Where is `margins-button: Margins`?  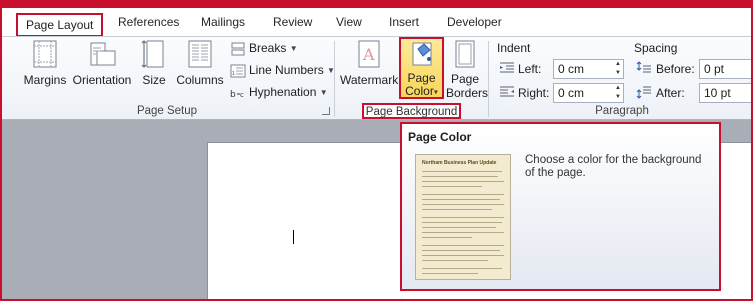 margins-button: Margins is located at coordinates (45, 63).